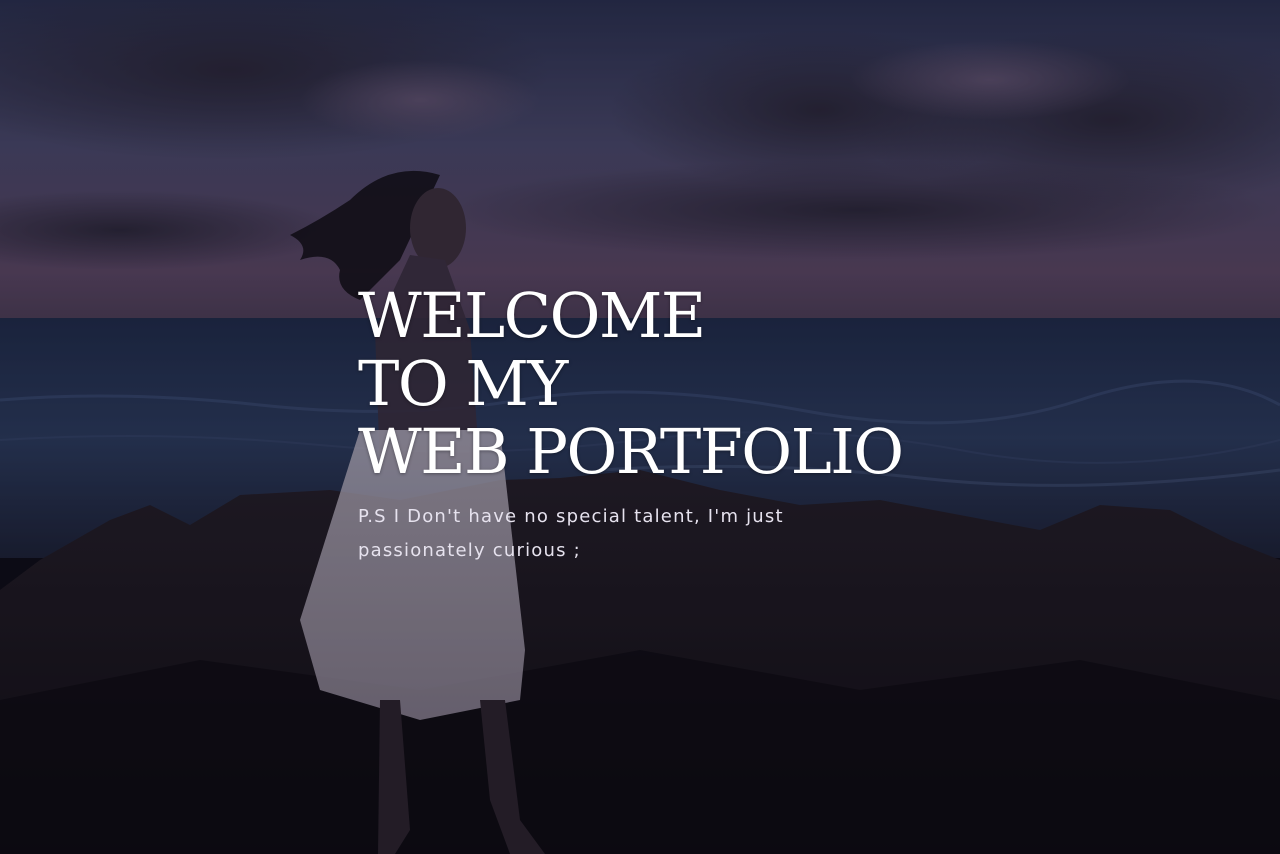 The image size is (1280, 854). I want to click on hero-title-line-3: WEB PORTFOLIO, so click(631, 451).